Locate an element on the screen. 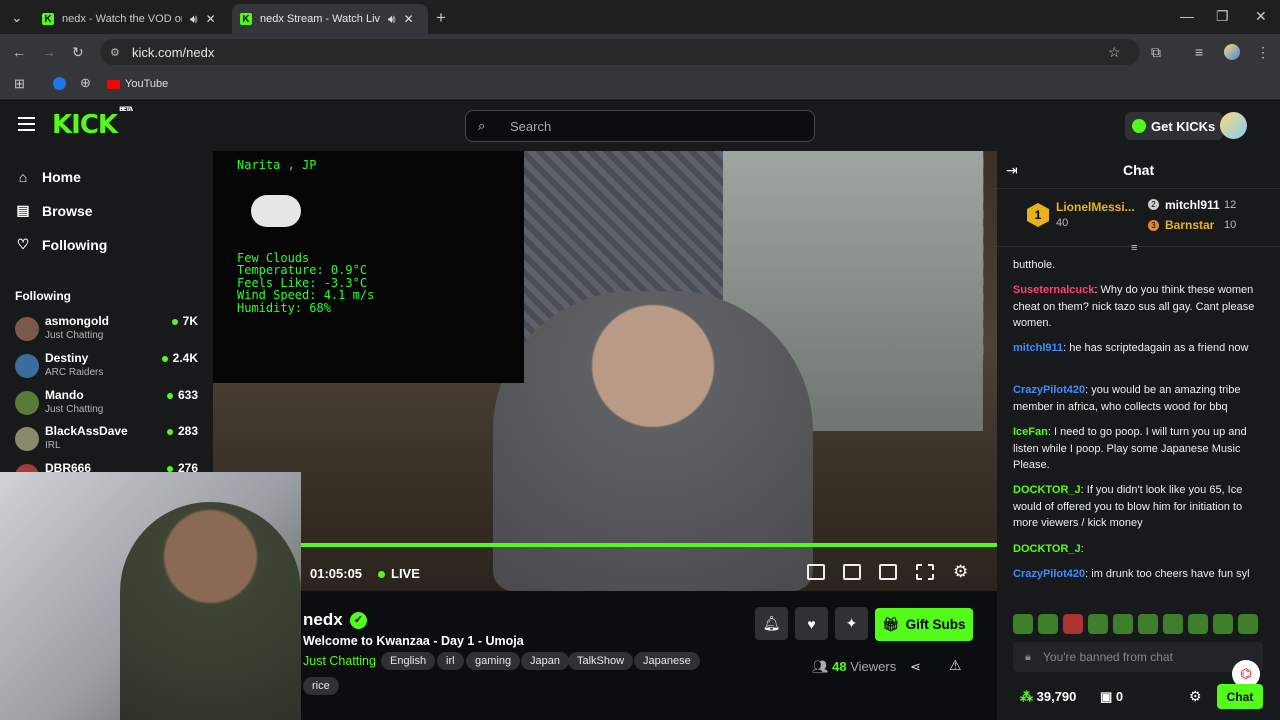 This screenshot has width=1280, height=720. minimize-icon: — is located at coordinates (1187, 16).